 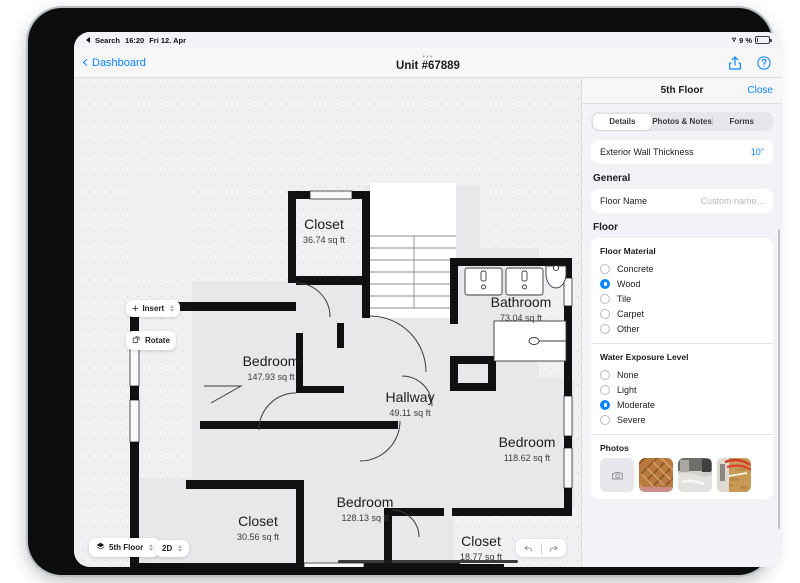 What do you see at coordinates (258, 527) in the screenshot?
I see `room-label: Closet 30.56 sq ft` at bounding box center [258, 527].